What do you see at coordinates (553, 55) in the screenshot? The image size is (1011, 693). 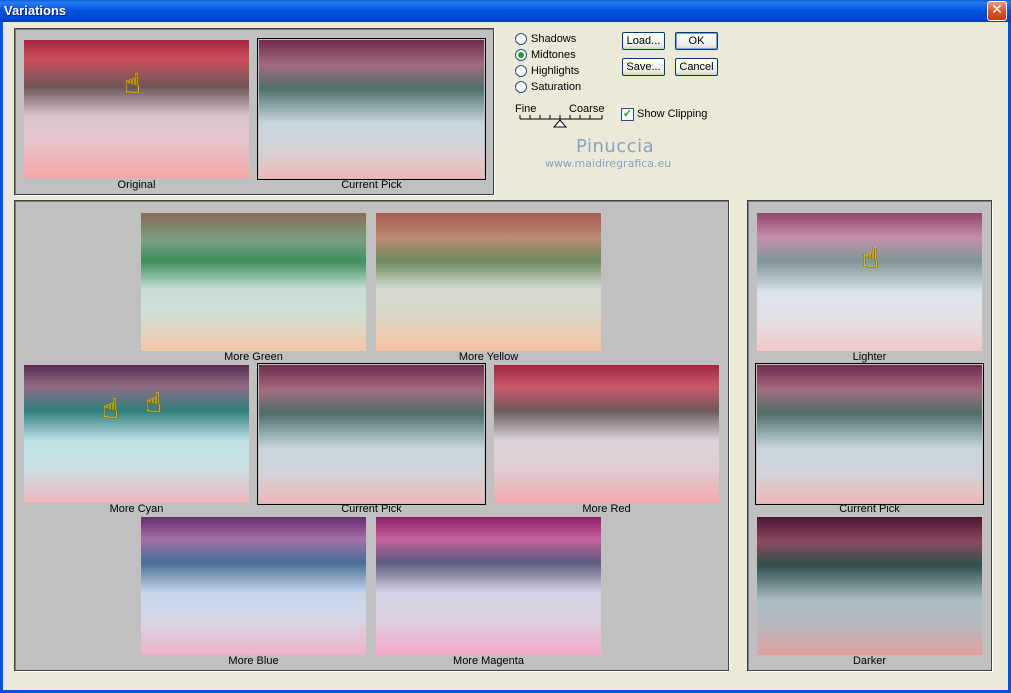 I see `radio-label: Midtones` at bounding box center [553, 55].